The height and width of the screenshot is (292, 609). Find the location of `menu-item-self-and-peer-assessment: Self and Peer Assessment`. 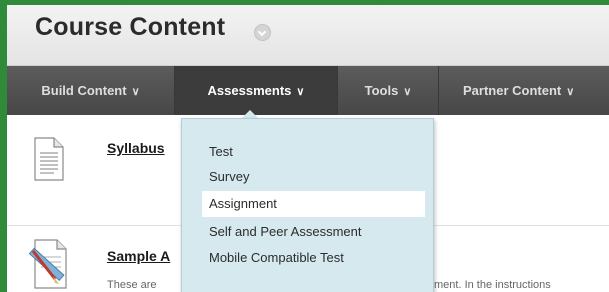

menu-item-self-and-peer-assessment: Self and Peer Assessment is located at coordinates (313, 232).